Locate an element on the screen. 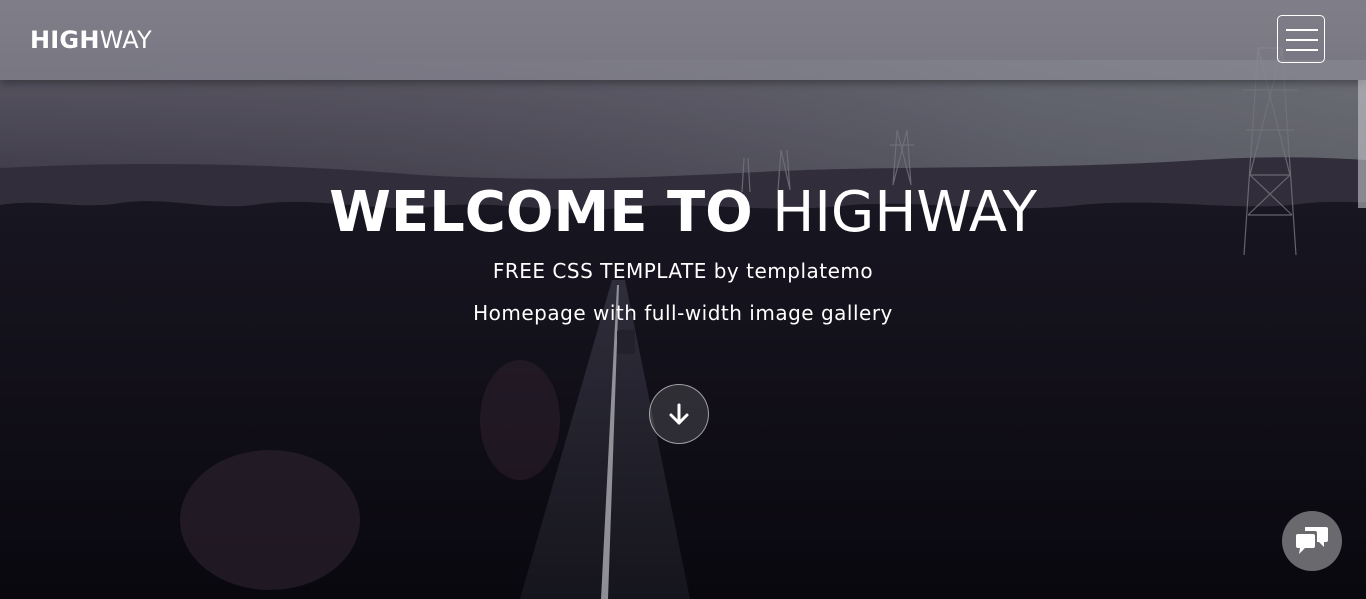 Image resolution: width=1366 pixels, height=599 pixels. top-navbar: HIGHWAY is located at coordinates (683, 40).